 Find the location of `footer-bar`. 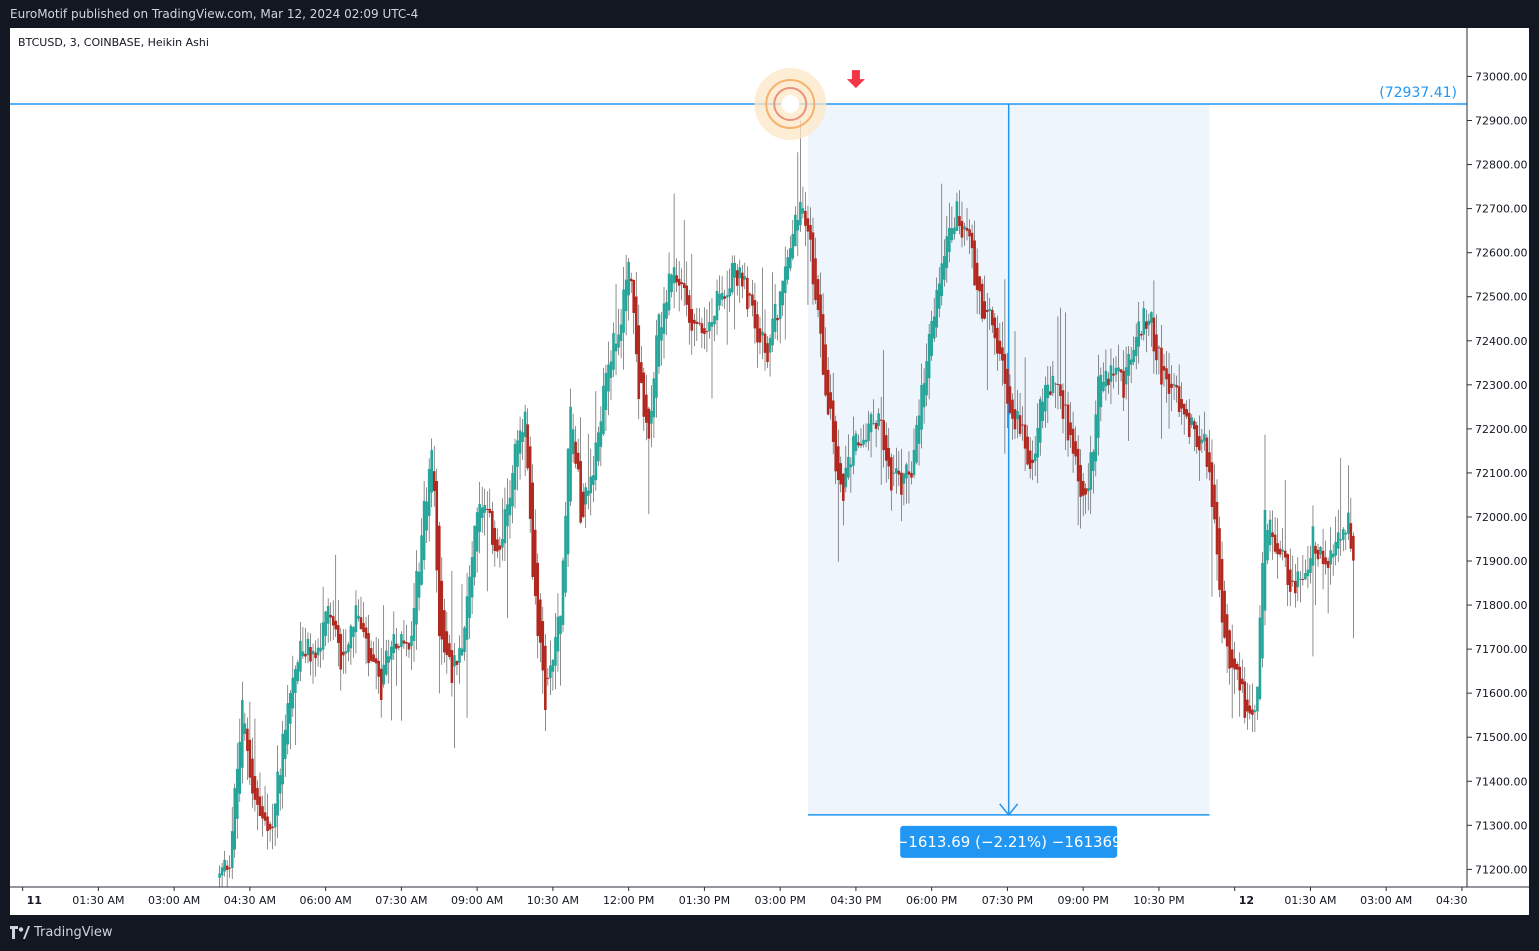

footer-bar is located at coordinates (769, 933).